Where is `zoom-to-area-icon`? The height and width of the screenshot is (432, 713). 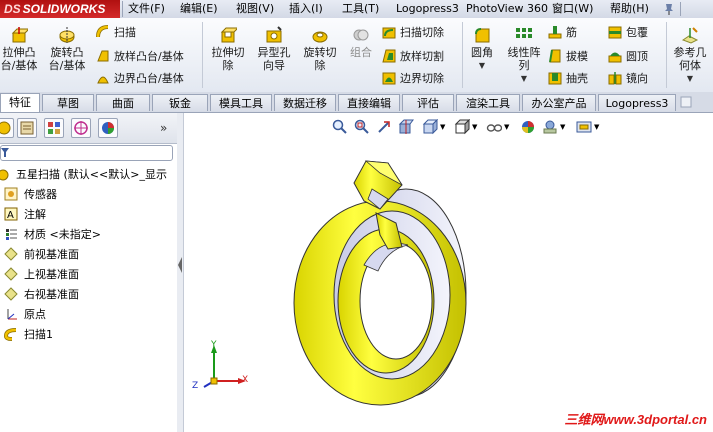 zoom-to-area-icon is located at coordinates (362, 127).